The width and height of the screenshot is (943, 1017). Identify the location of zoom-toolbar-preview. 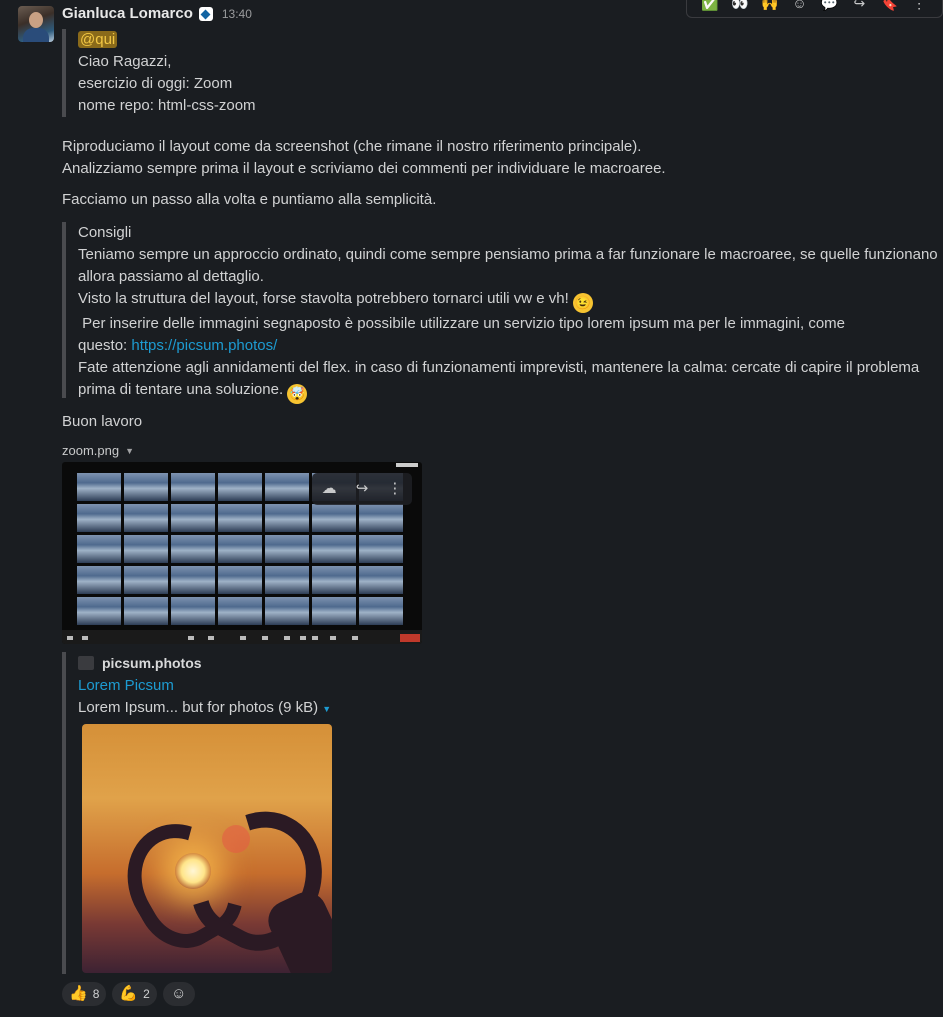
(242, 637).